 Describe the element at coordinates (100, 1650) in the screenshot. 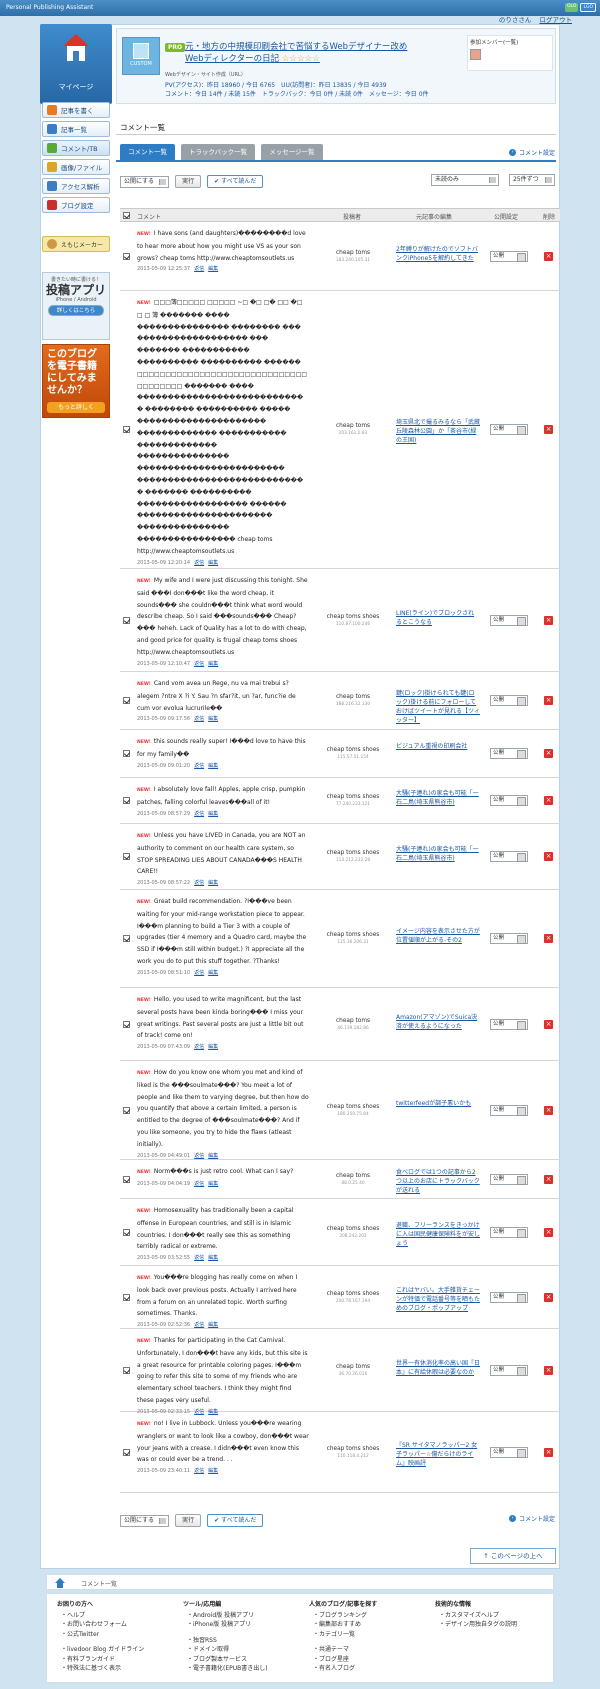

I see `footer-link: ・livedoor Blog ガイドライン` at that location.